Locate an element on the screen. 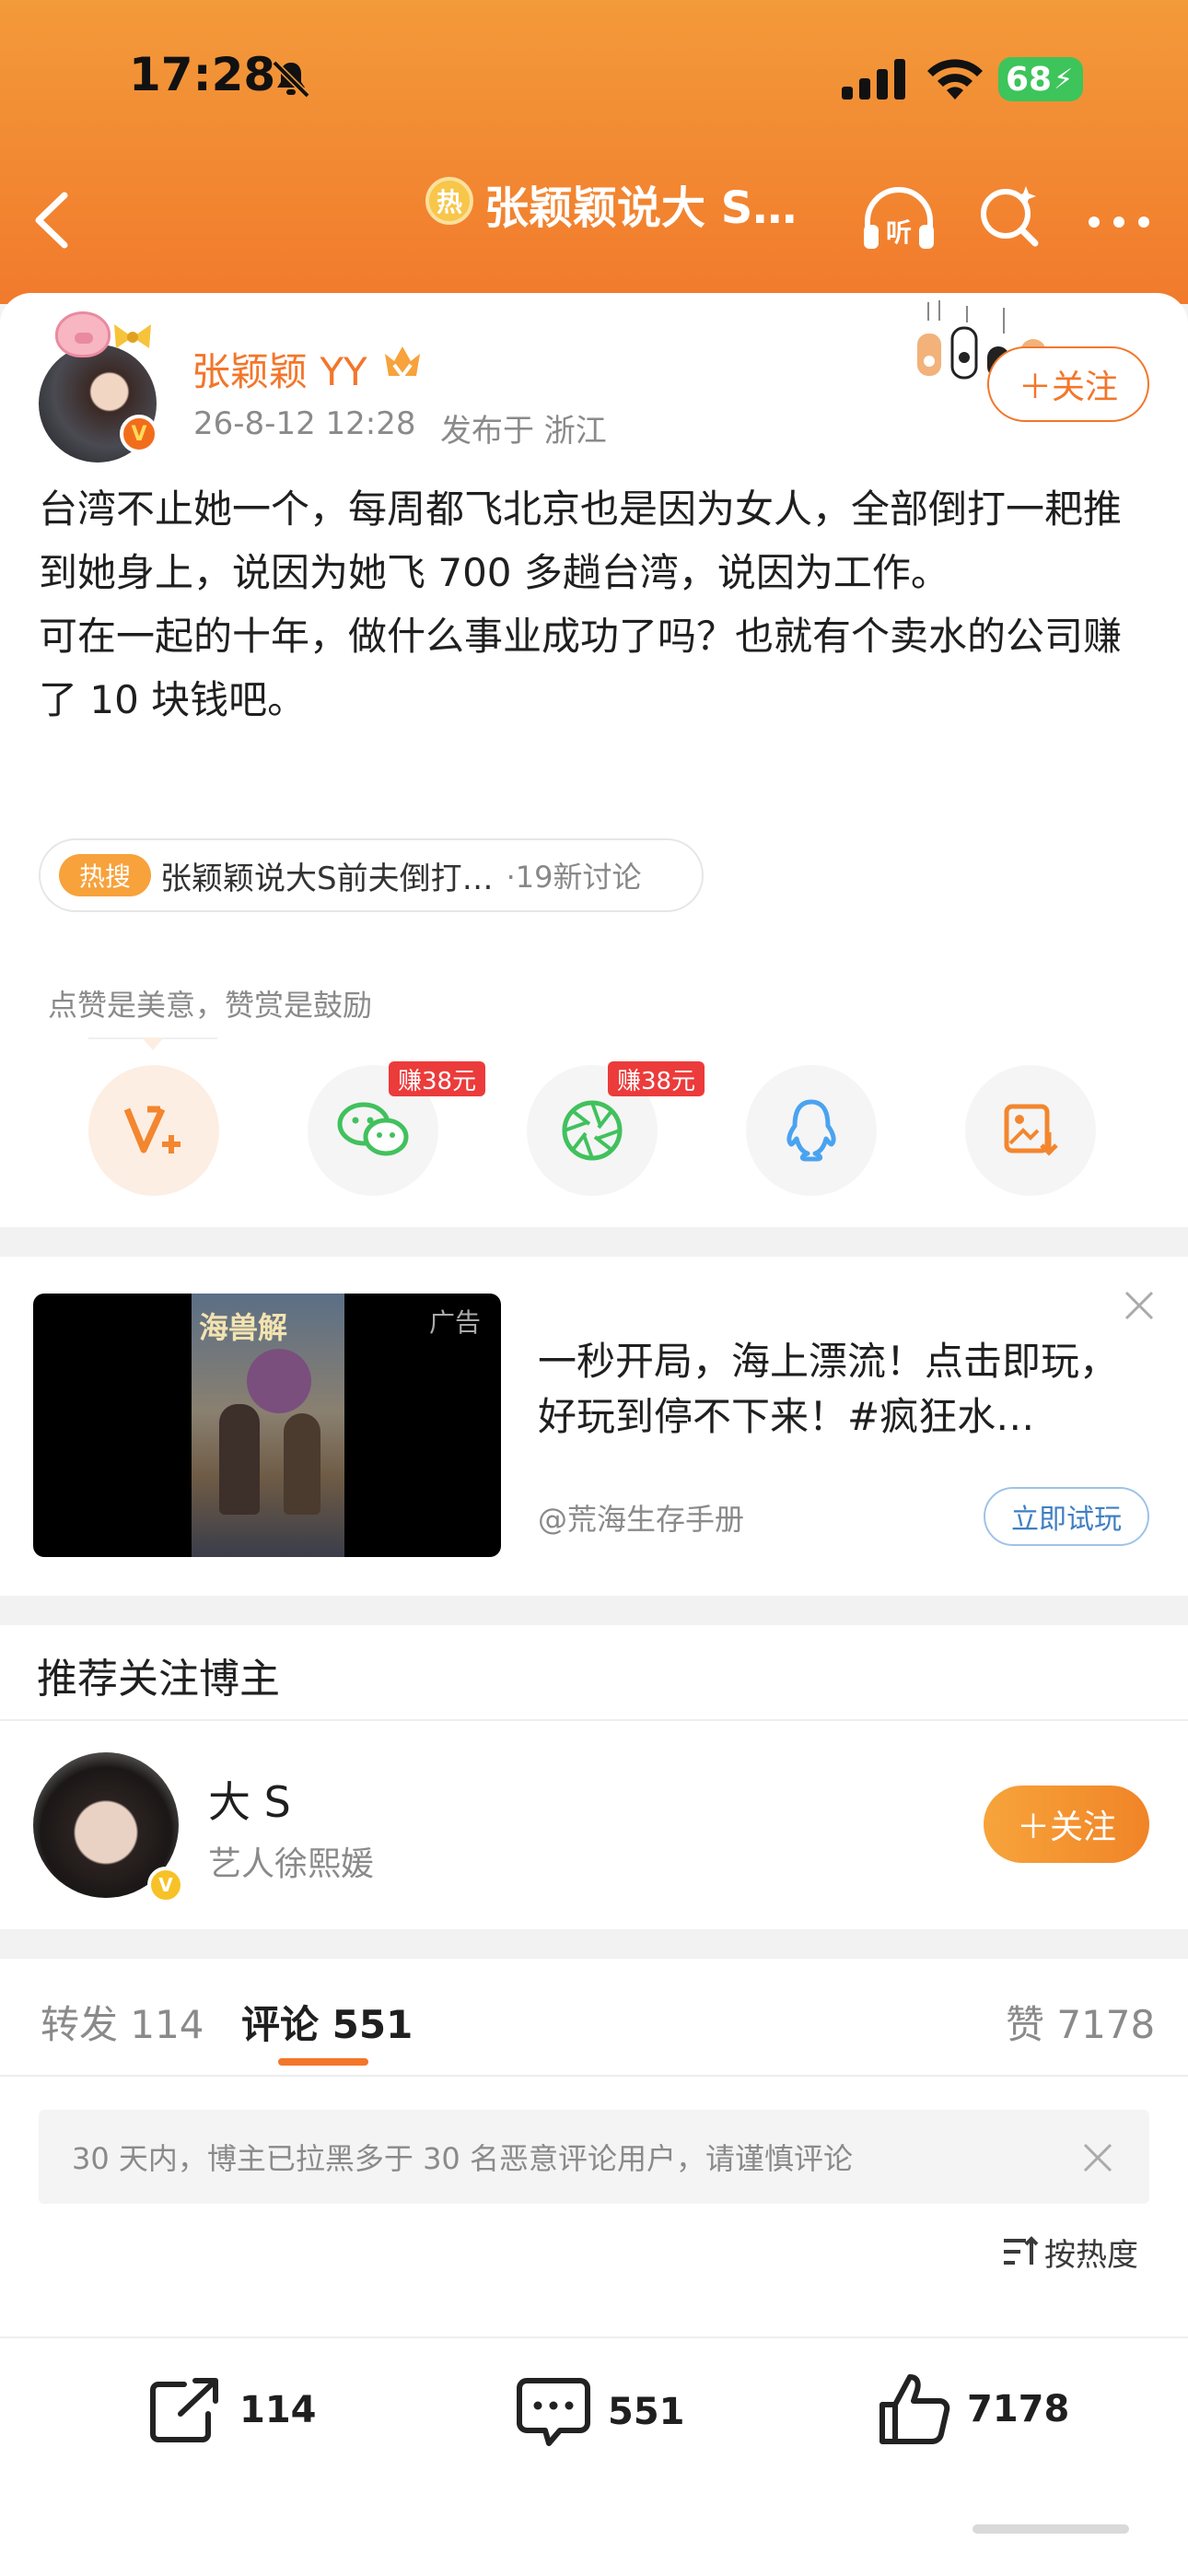  moments-earn-tag: 赚38元 is located at coordinates (656, 1078).